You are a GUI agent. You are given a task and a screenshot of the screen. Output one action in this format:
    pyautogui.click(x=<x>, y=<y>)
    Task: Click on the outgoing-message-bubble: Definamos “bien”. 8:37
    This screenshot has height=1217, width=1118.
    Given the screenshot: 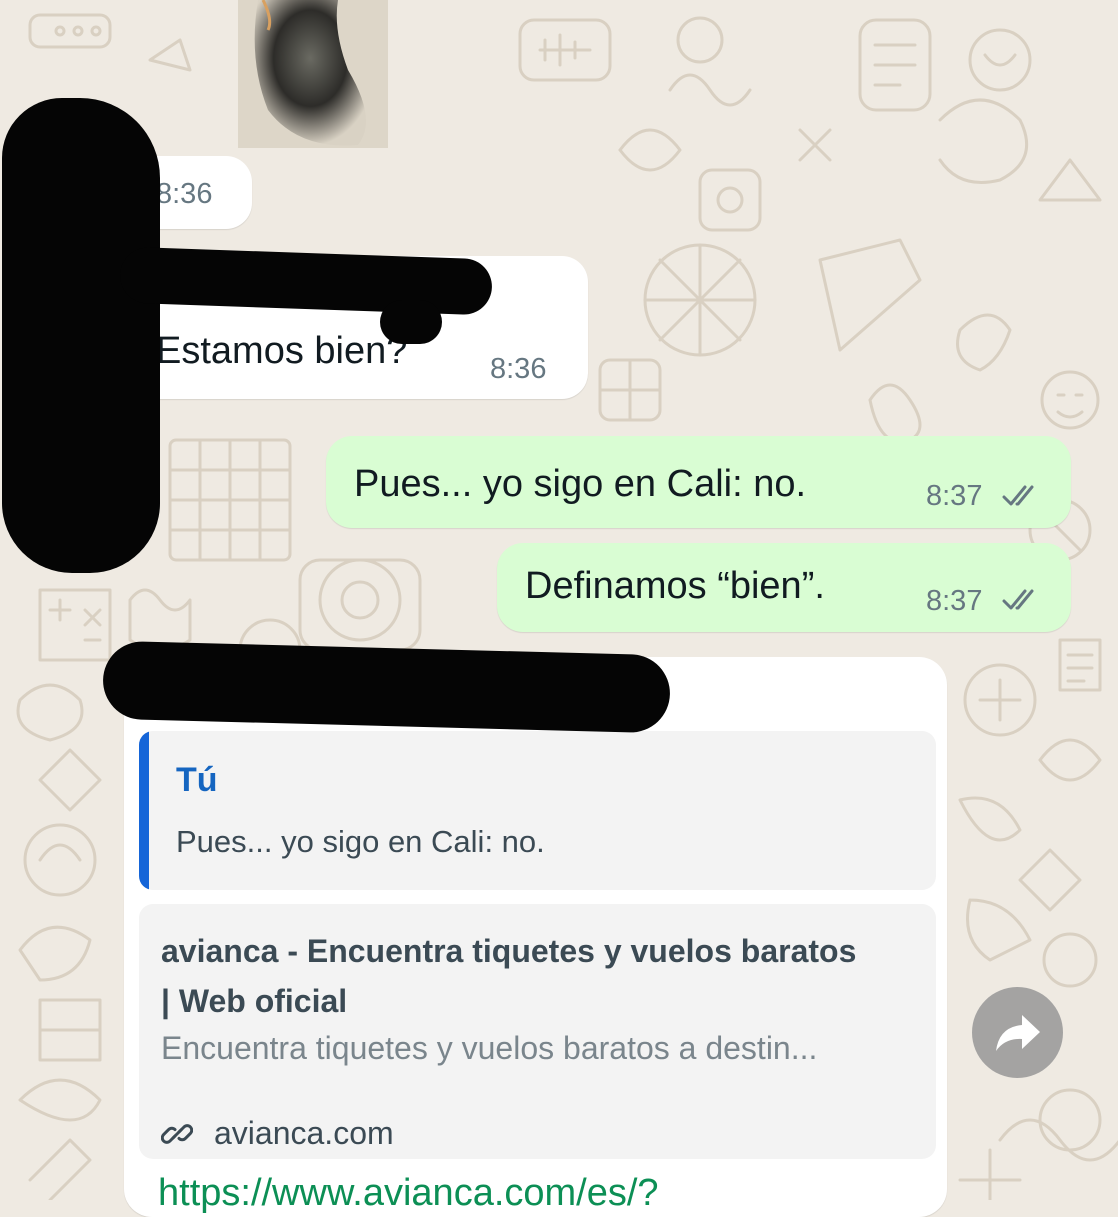 What is the action you would take?
    pyautogui.click(x=784, y=587)
    